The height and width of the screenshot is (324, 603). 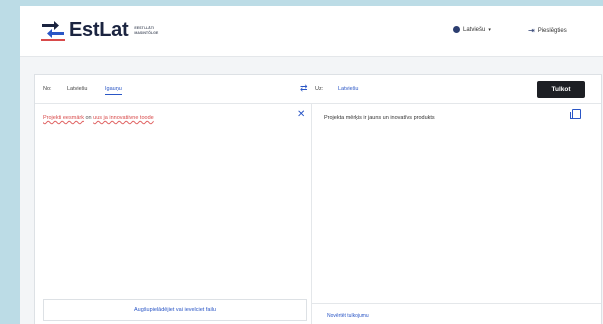 I want to click on clear-icon: ✕, so click(x=301, y=114).